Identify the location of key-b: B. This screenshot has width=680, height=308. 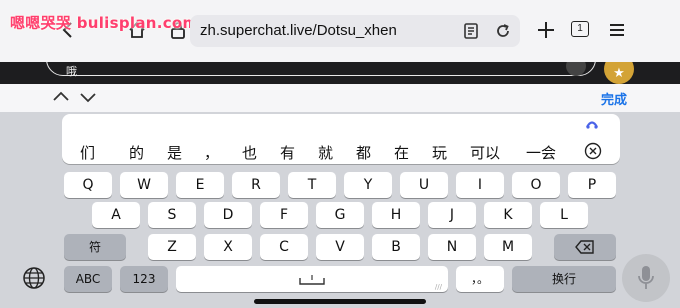
(396, 247).